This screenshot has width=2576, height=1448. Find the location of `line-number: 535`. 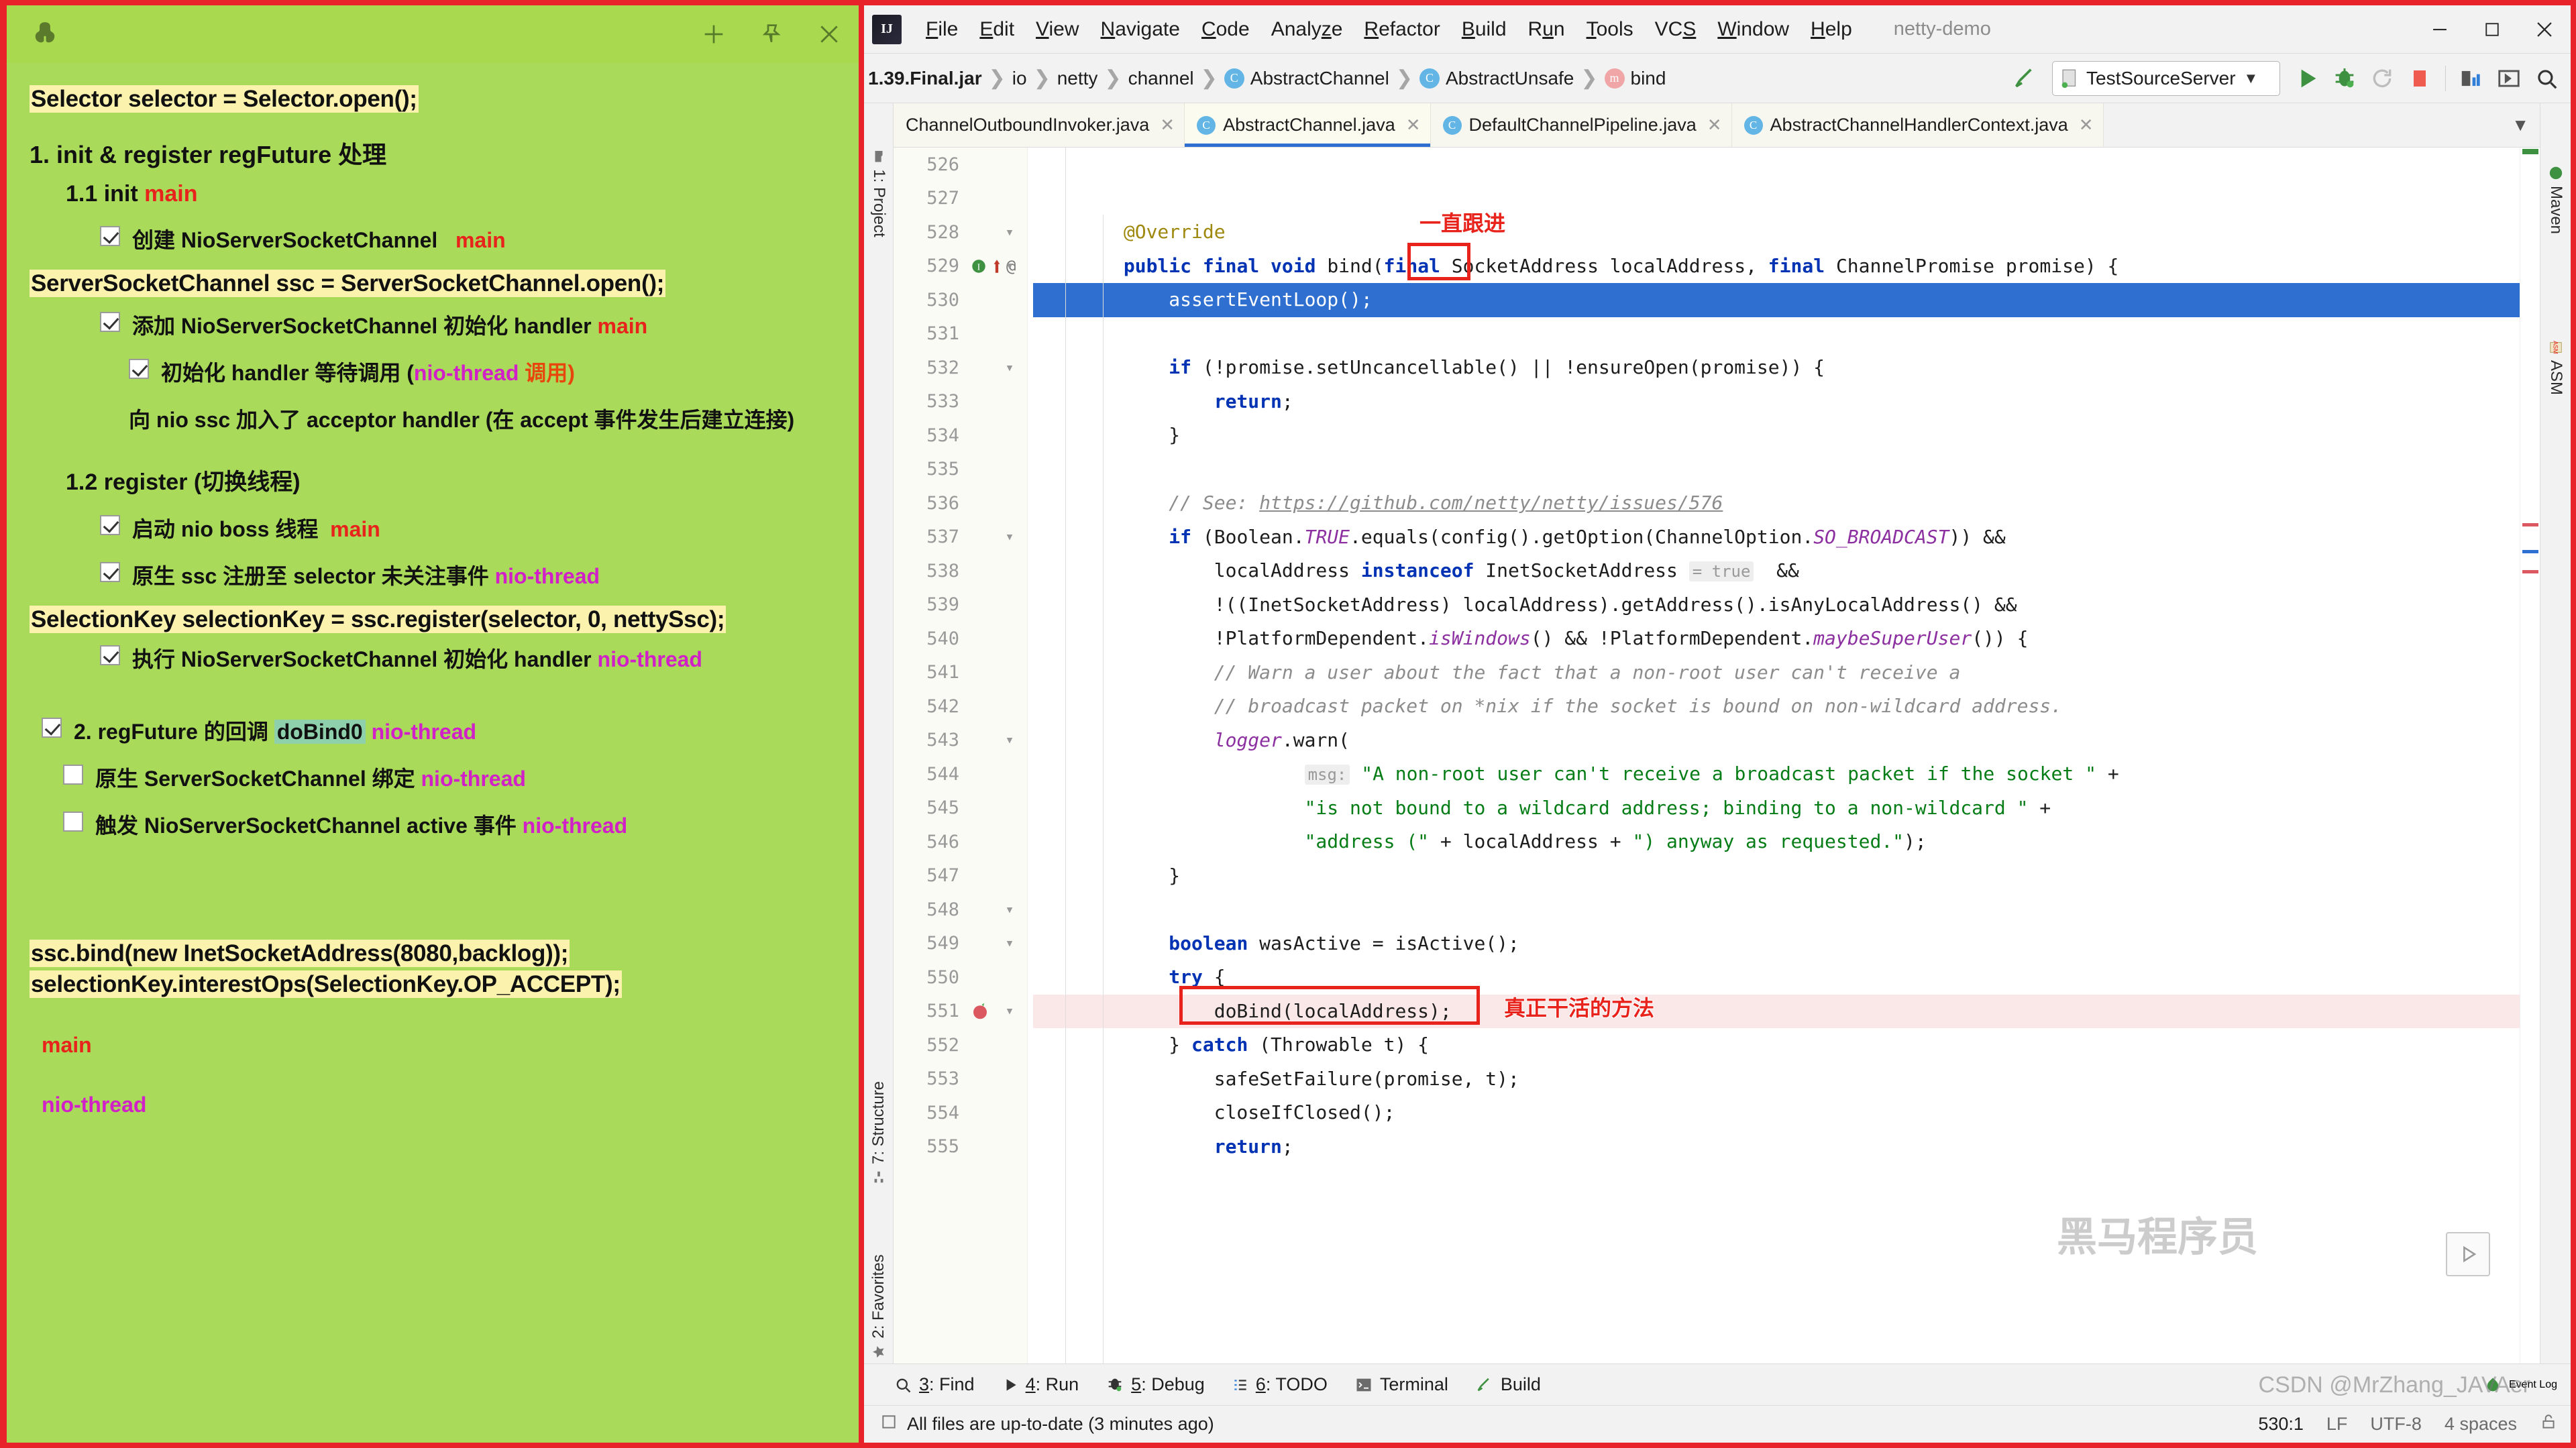

line-number: 535 is located at coordinates (942, 470).